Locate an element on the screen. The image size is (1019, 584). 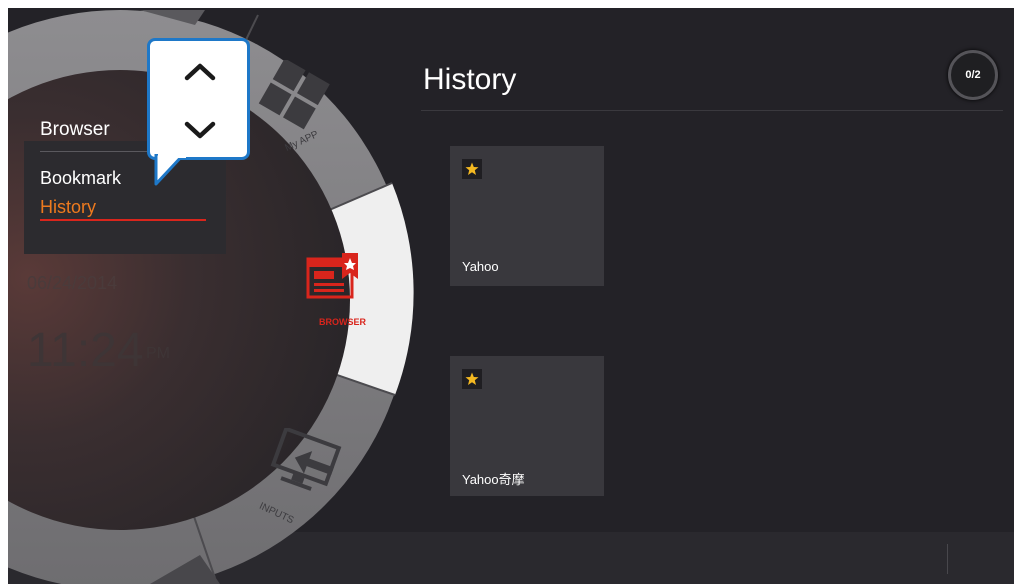
clock-ampm: PM is located at coordinates (158, 353).